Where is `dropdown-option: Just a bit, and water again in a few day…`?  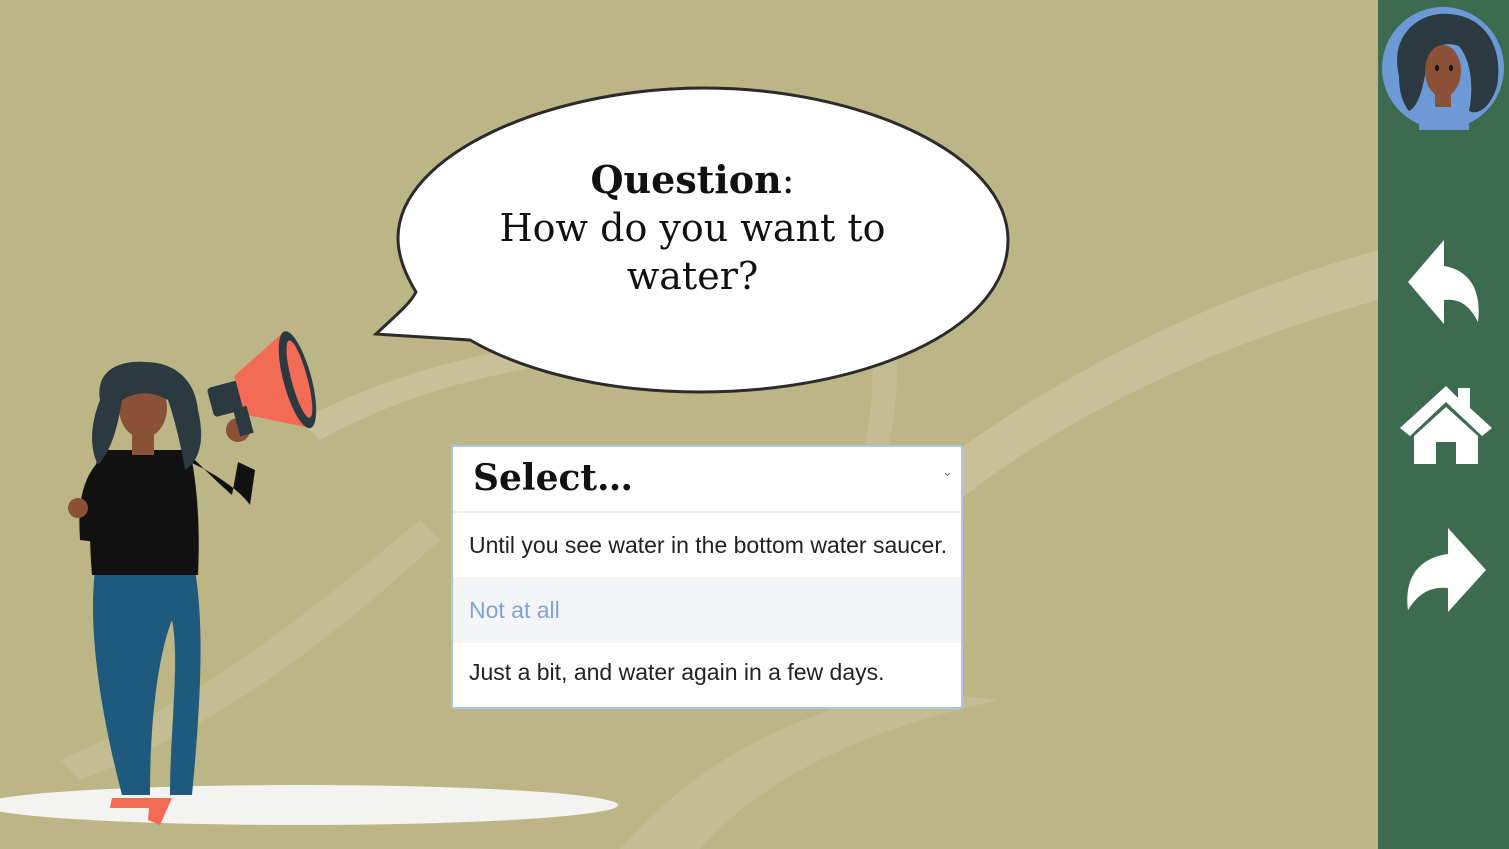
dropdown-option: Just a bit, and water again in a few day… is located at coordinates (707, 675).